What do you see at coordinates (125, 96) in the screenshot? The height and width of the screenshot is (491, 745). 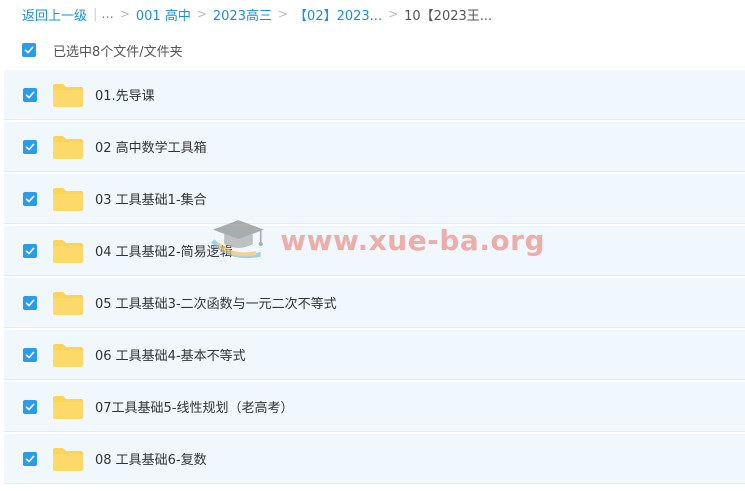 I see `file-name: 01.先导课` at bounding box center [125, 96].